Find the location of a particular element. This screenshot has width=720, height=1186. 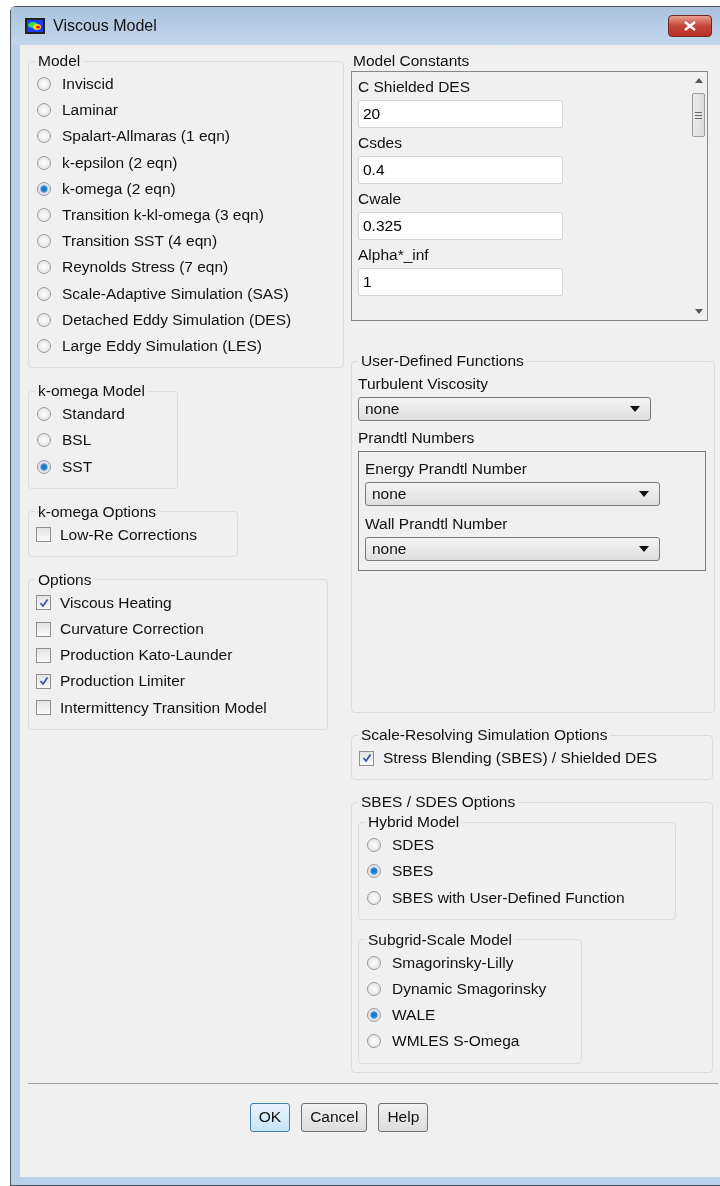

input-field: 0.325 is located at coordinates (460, 226).